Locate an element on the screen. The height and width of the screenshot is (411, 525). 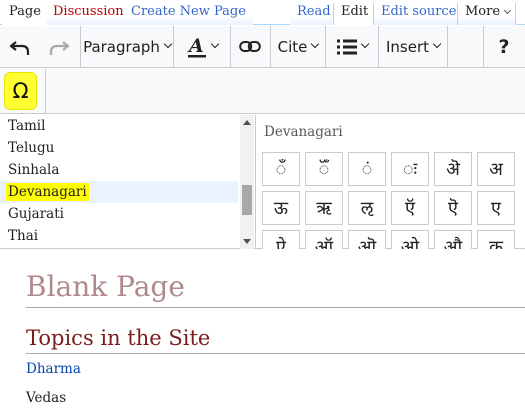
editor-toolbar-secondary: Ω is located at coordinates (262, 91).